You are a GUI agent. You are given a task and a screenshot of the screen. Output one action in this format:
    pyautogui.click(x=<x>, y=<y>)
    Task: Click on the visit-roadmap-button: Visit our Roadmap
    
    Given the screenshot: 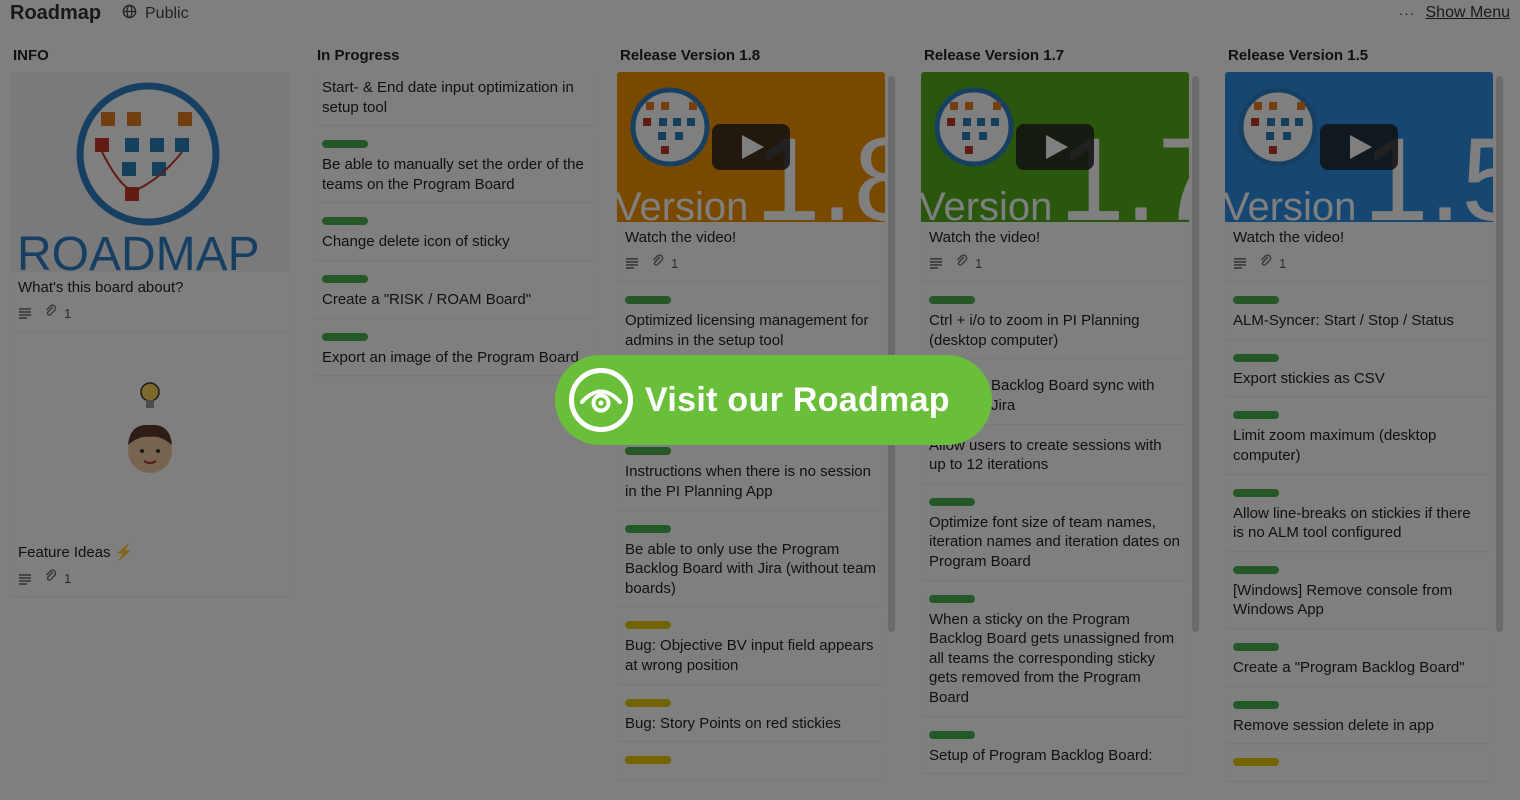 What is the action you would take?
    pyautogui.click(x=773, y=400)
    